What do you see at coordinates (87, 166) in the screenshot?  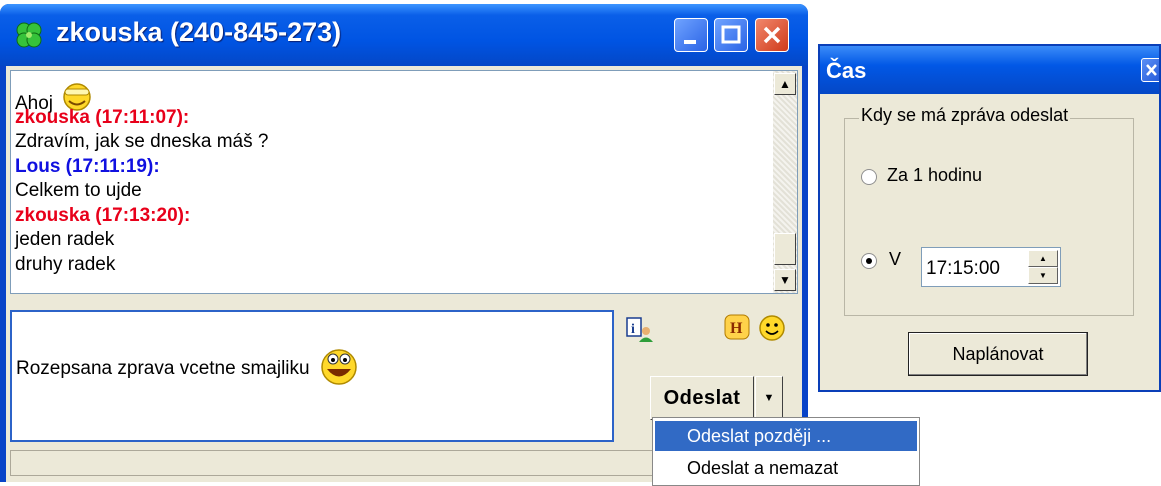 I see `history-sender-line: Lous (17:11:19):` at bounding box center [87, 166].